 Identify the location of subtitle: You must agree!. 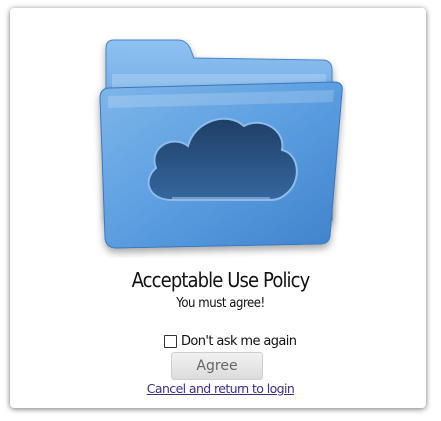
(220, 303).